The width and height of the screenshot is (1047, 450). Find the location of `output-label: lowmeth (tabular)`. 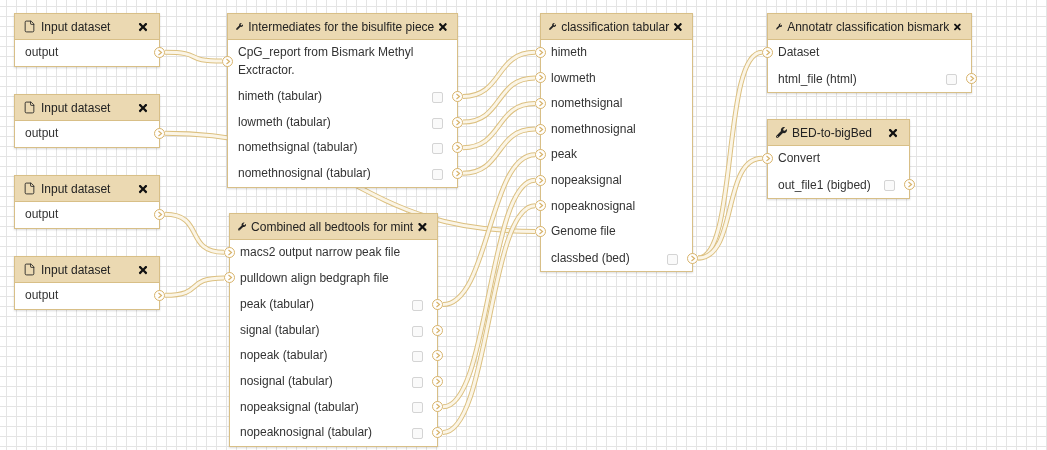

output-label: lowmeth (tabular) is located at coordinates (284, 121).